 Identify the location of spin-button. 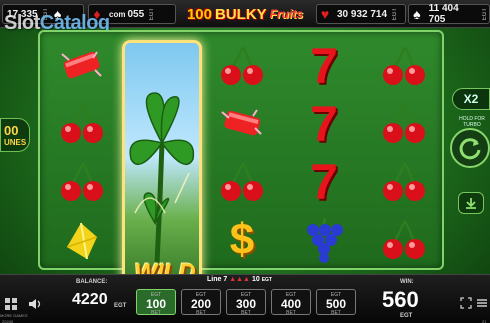
(470, 148).